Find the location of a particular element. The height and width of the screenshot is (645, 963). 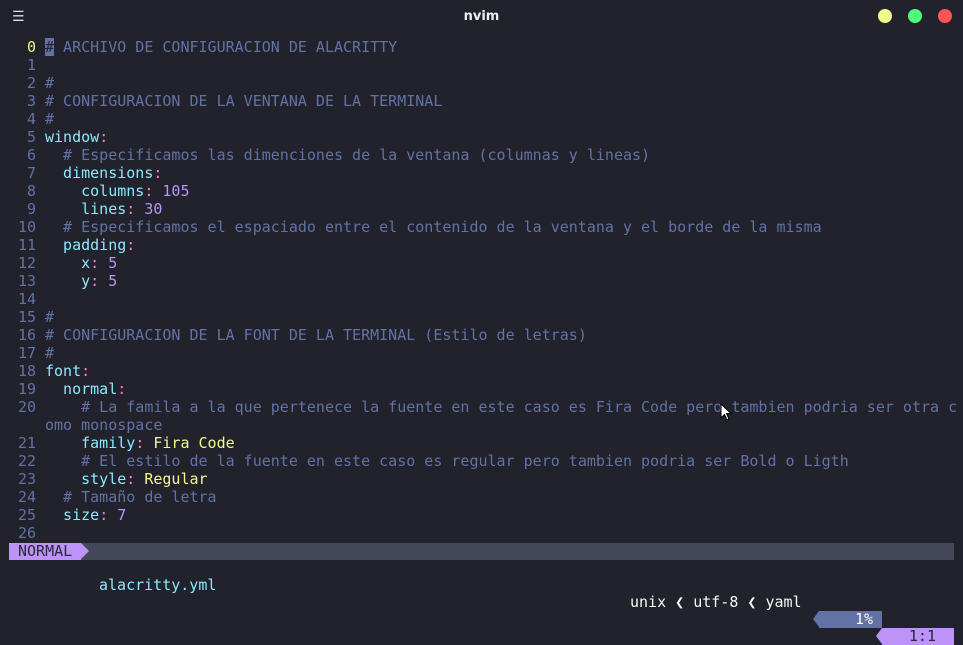

token: ARCHIVO DE CONFIGURACION DE ALACRITTY is located at coordinates (226, 47).